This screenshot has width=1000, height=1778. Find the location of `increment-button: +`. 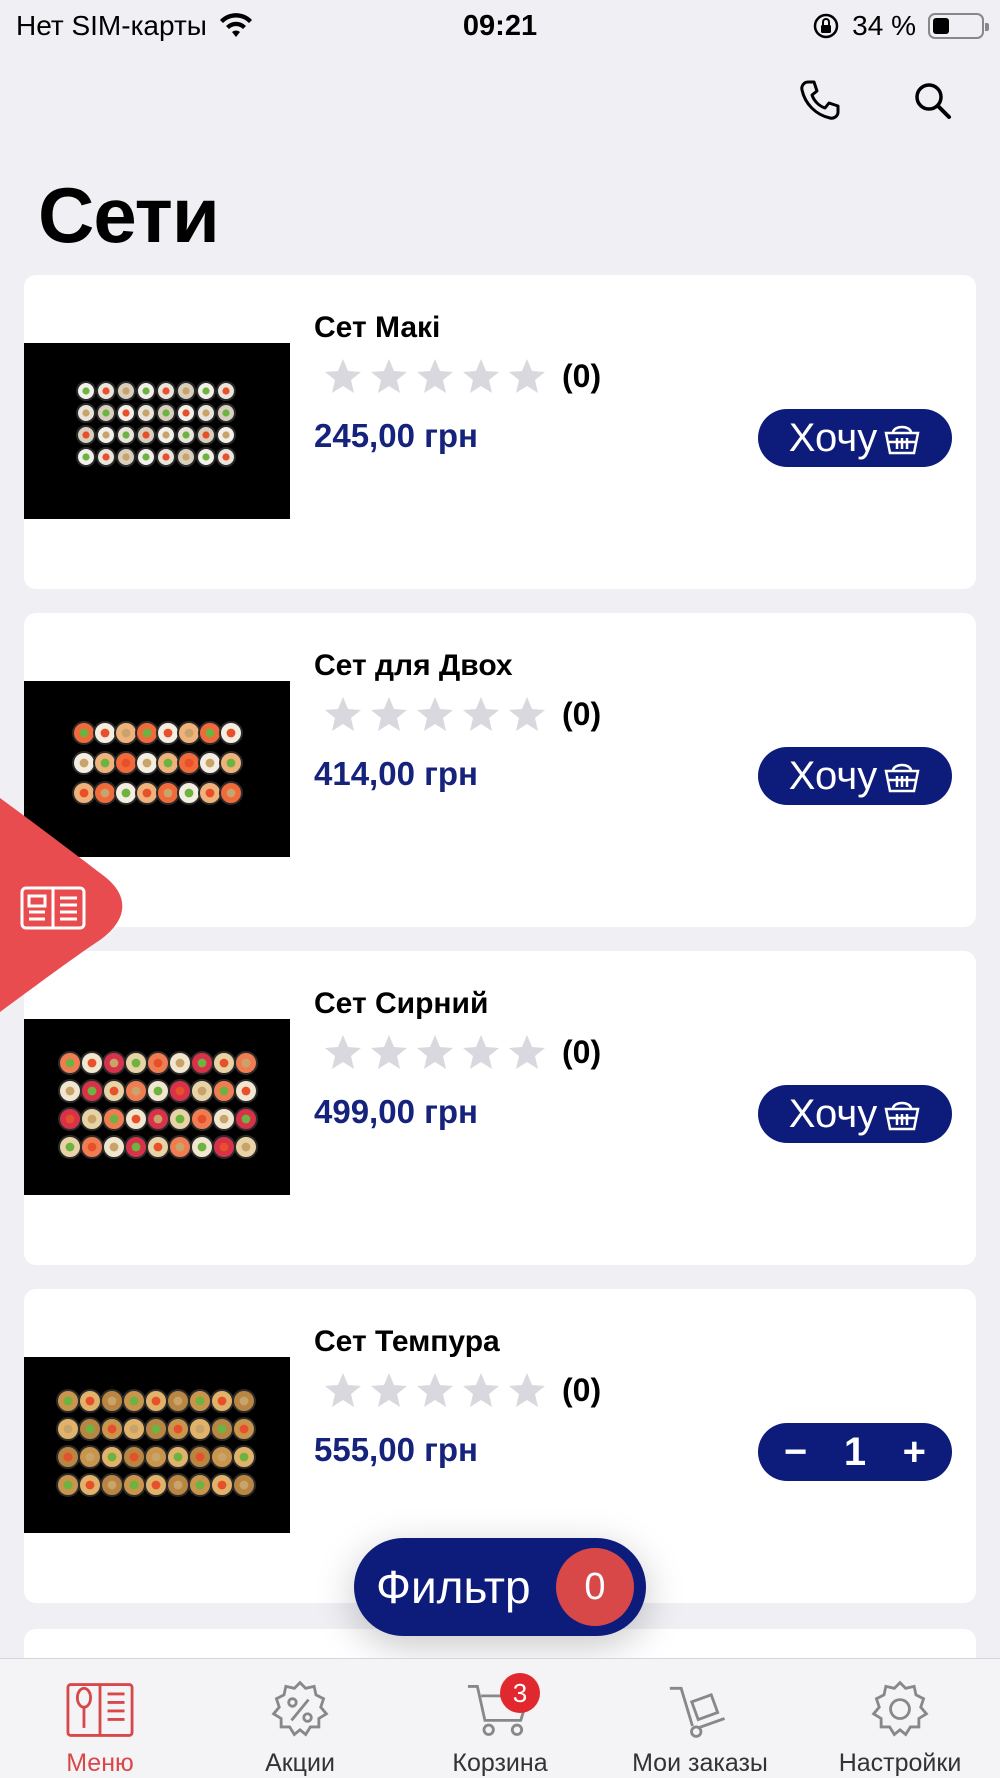

increment-button: + is located at coordinates (914, 1452).